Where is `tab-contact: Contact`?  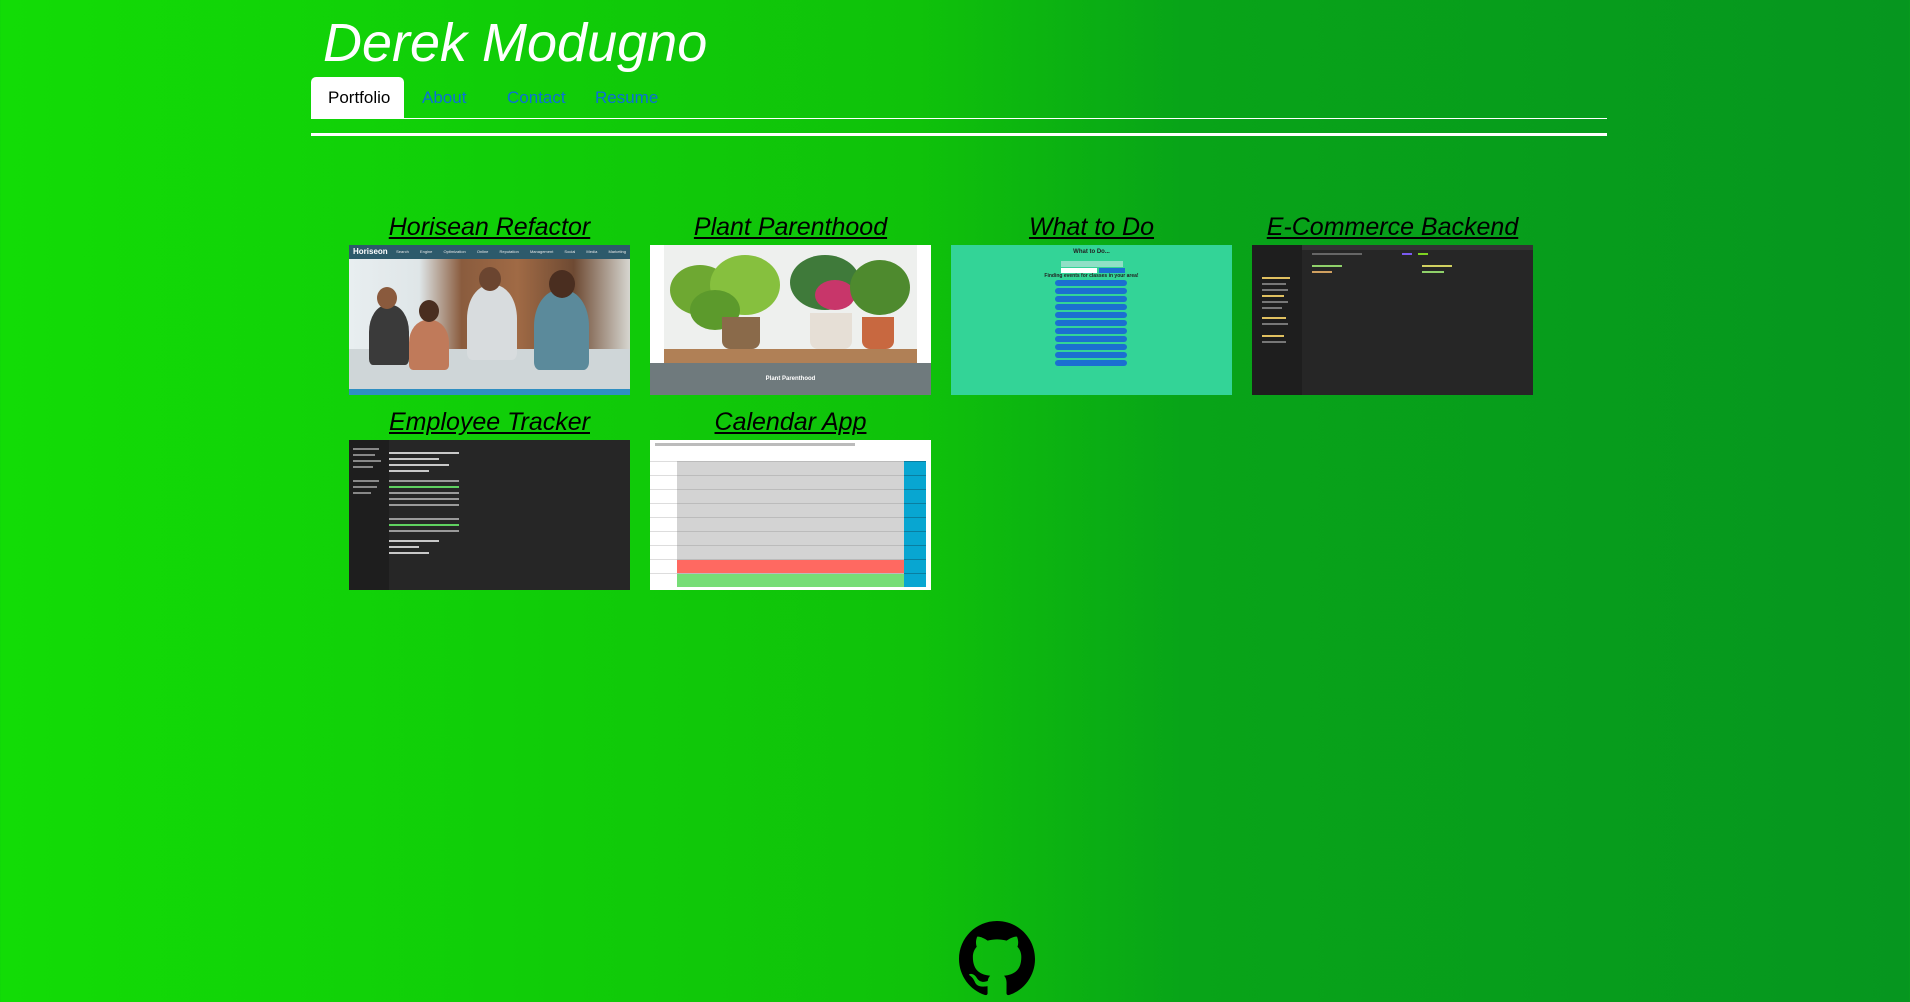 tab-contact: Contact is located at coordinates (536, 97).